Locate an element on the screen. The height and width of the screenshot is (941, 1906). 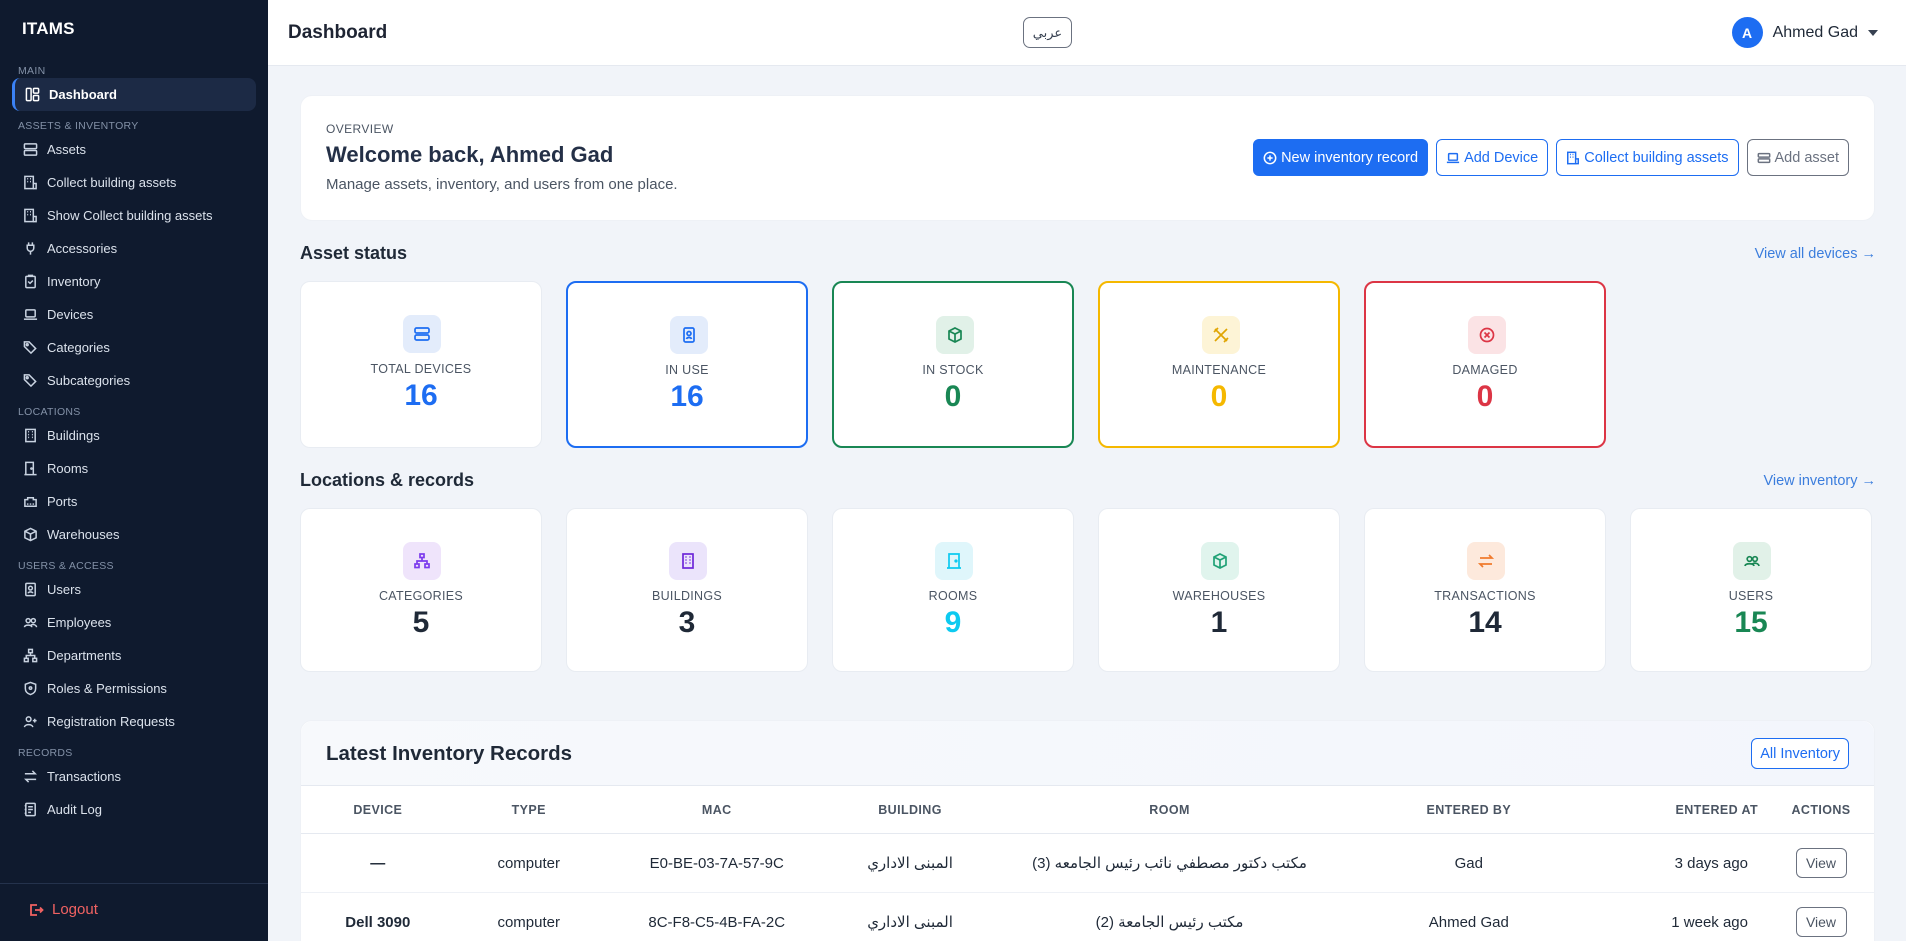
column-header: ENTERED BY is located at coordinates (1468, 809).